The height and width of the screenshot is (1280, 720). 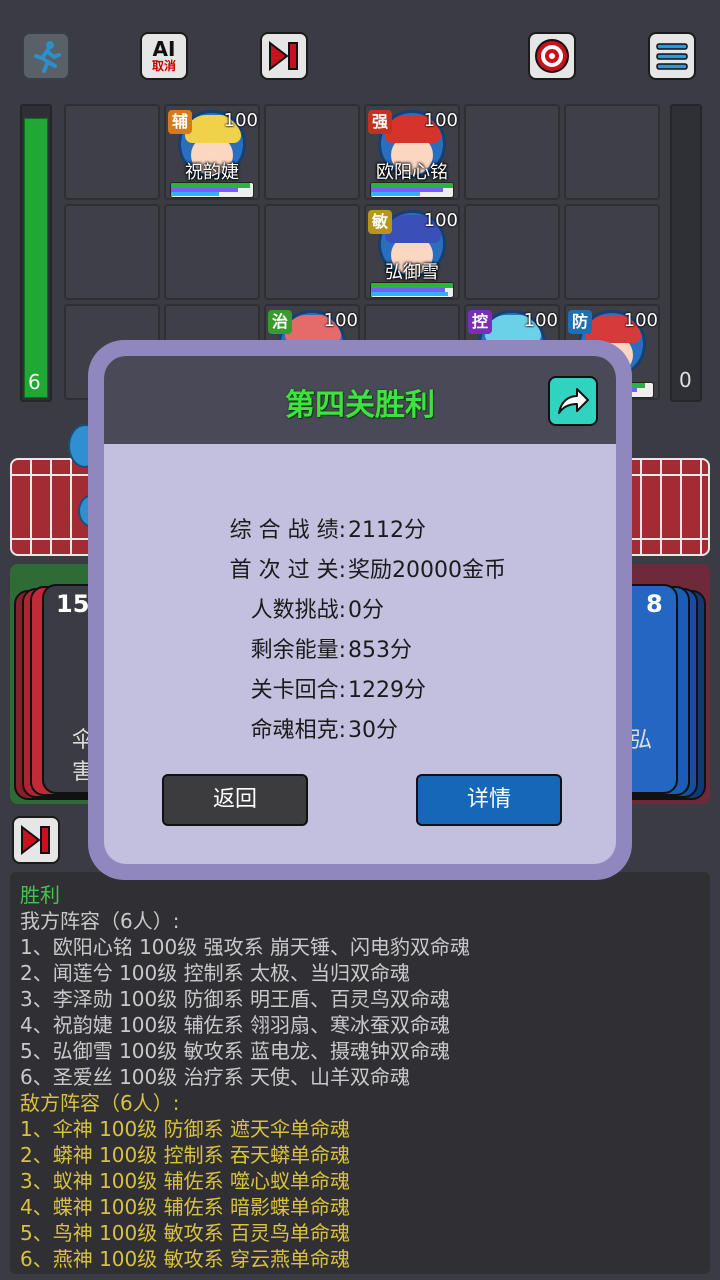 What do you see at coordinates (298, 650) in the screenshot?
I see `stat-label: 剩余能量:` at bounding box center [298, 650].